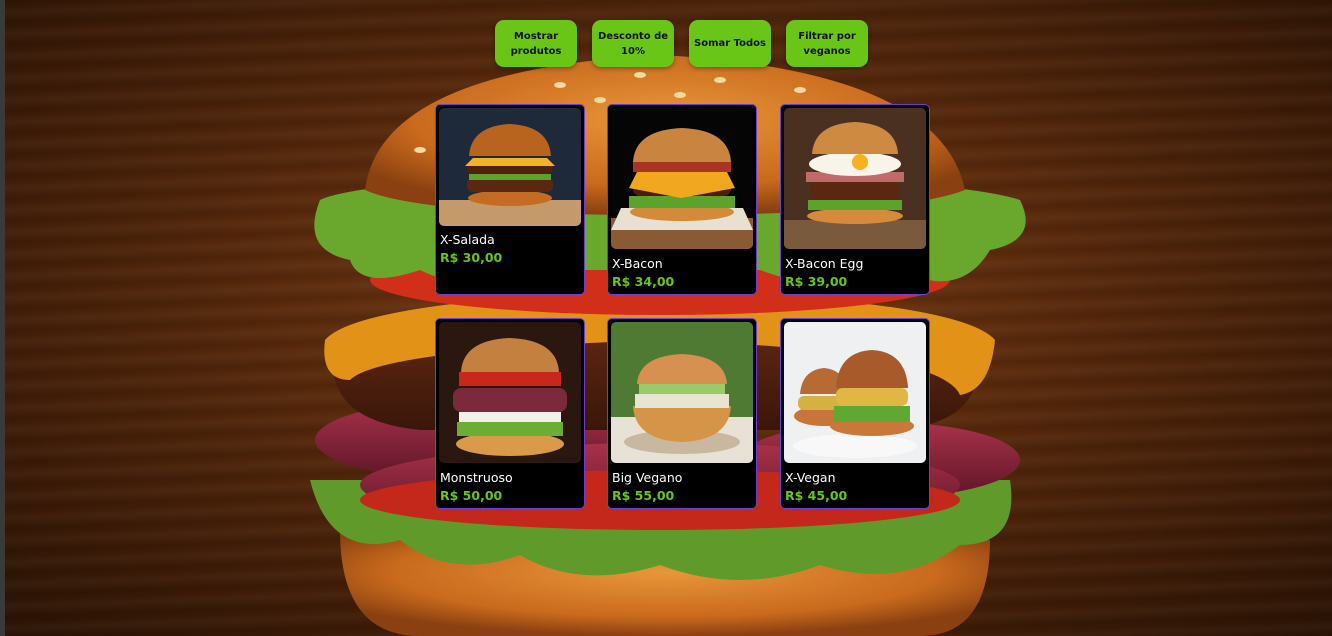  I want to click on product-card: X-Bacon Egg R$ 39,00, so click(855, 199).